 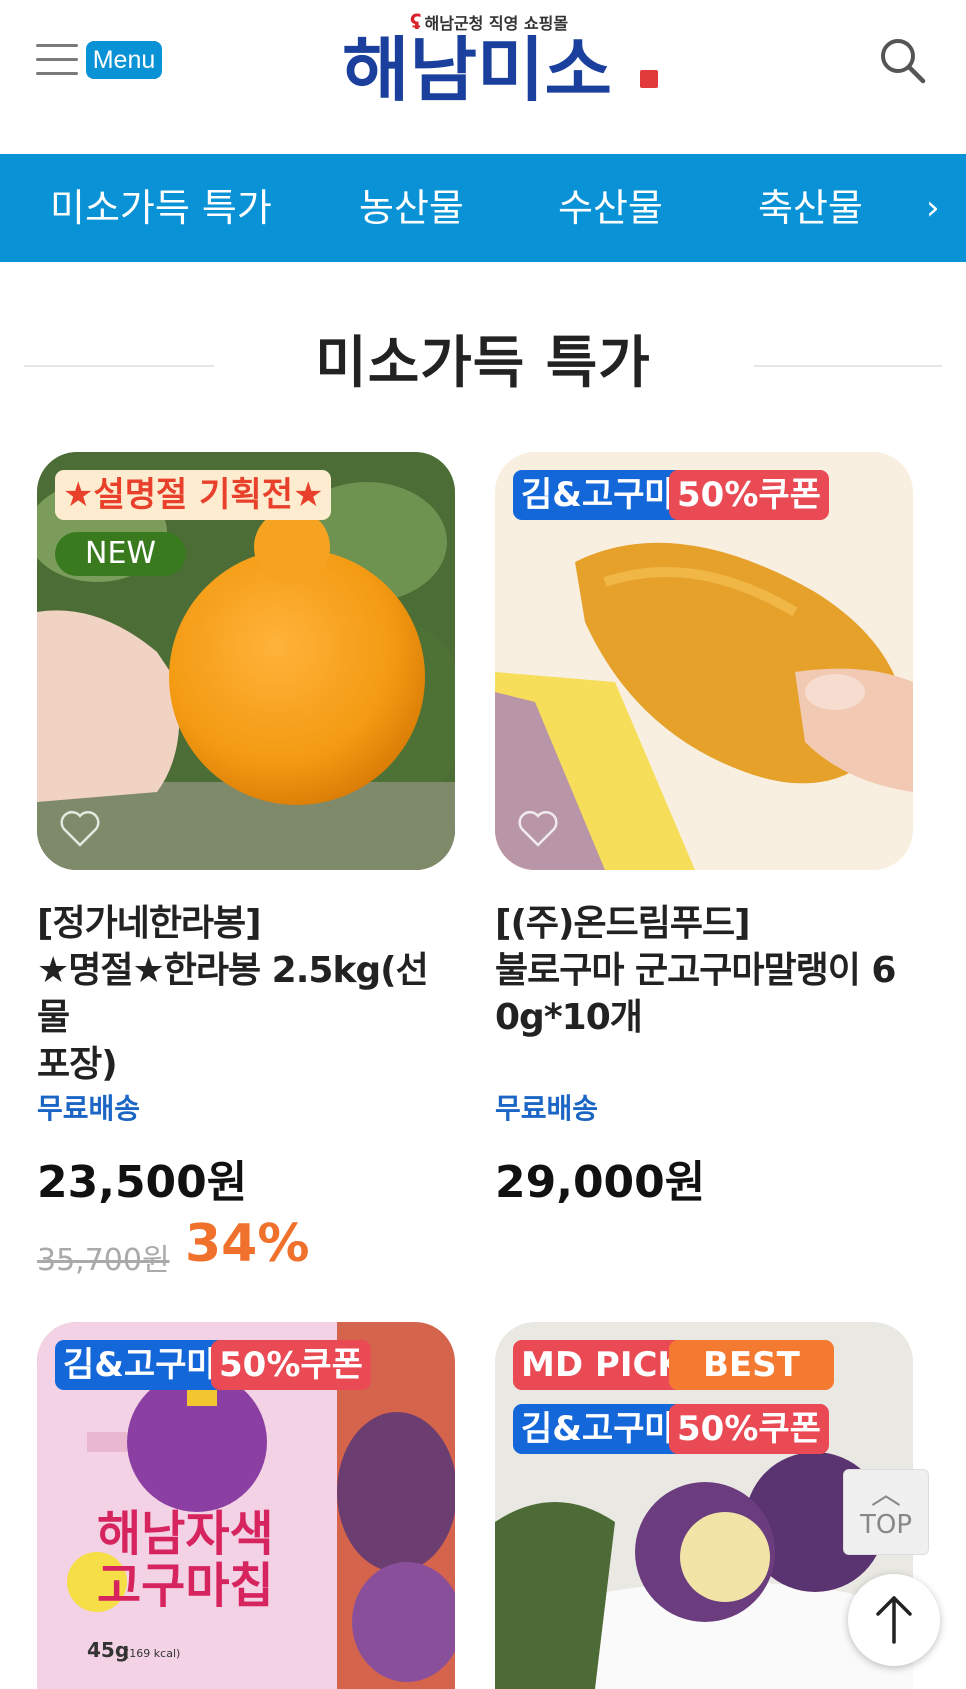 I want to click on arrow-up-icon, so click(x=894, y=1620).